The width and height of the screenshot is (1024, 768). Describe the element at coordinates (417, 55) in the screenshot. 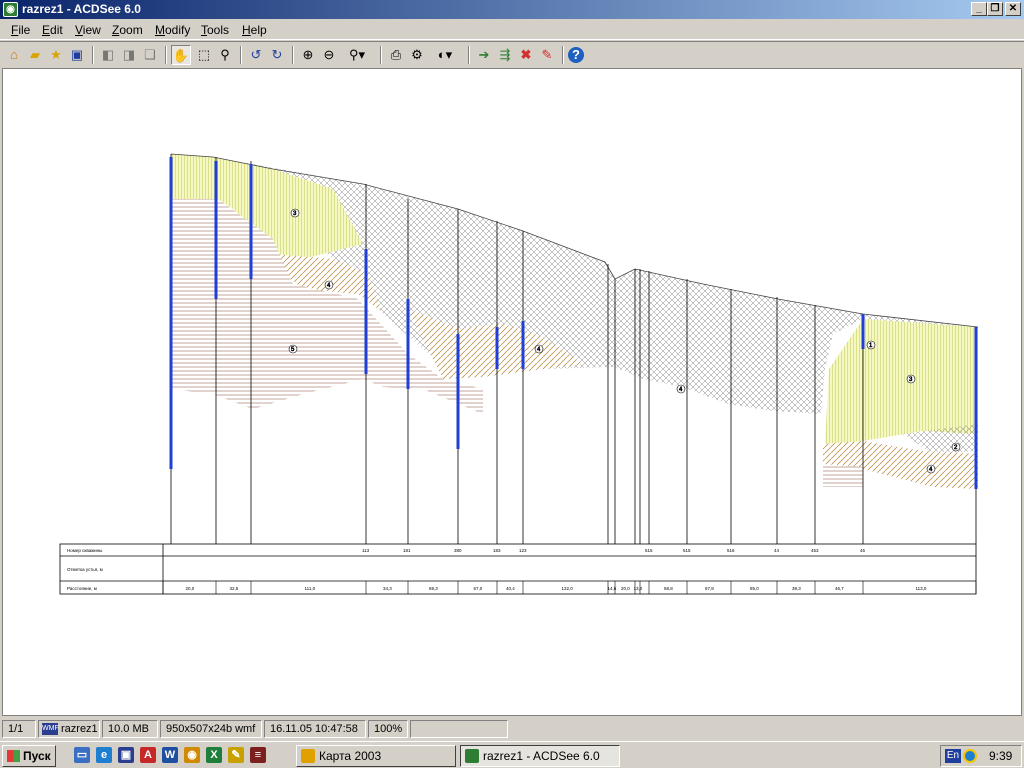

I see `properties-icon: ⚙` at that location.